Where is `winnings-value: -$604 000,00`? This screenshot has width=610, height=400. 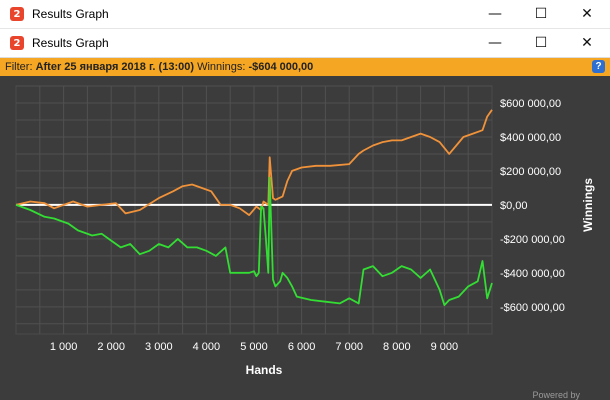 winnings-value: -$604 000,00 is located at coordinates (281, 67).